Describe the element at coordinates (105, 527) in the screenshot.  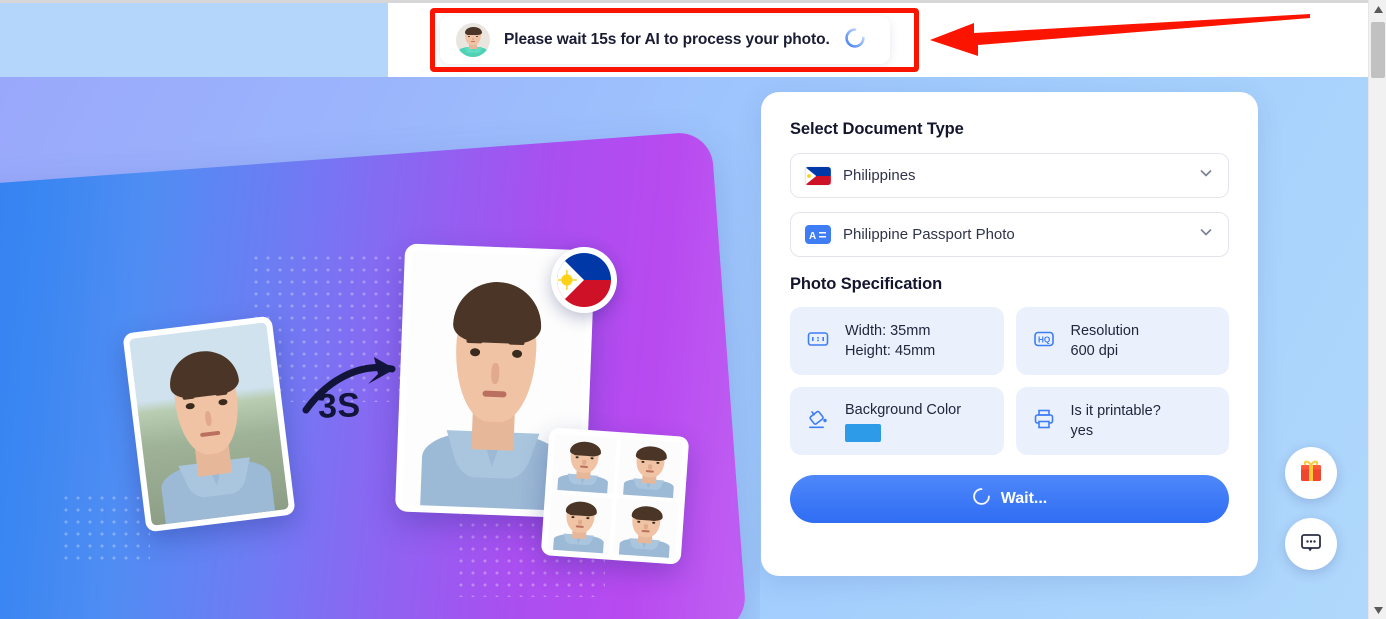
I see `decorative-dot-grid` at that location.